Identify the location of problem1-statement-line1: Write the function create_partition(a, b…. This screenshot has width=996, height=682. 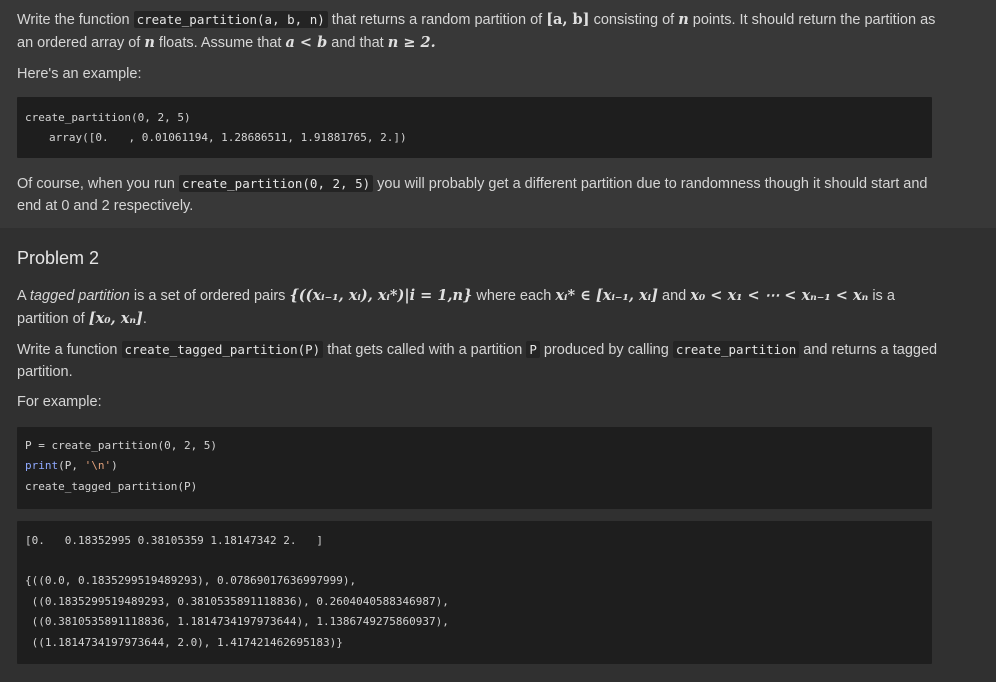
(477, 20).